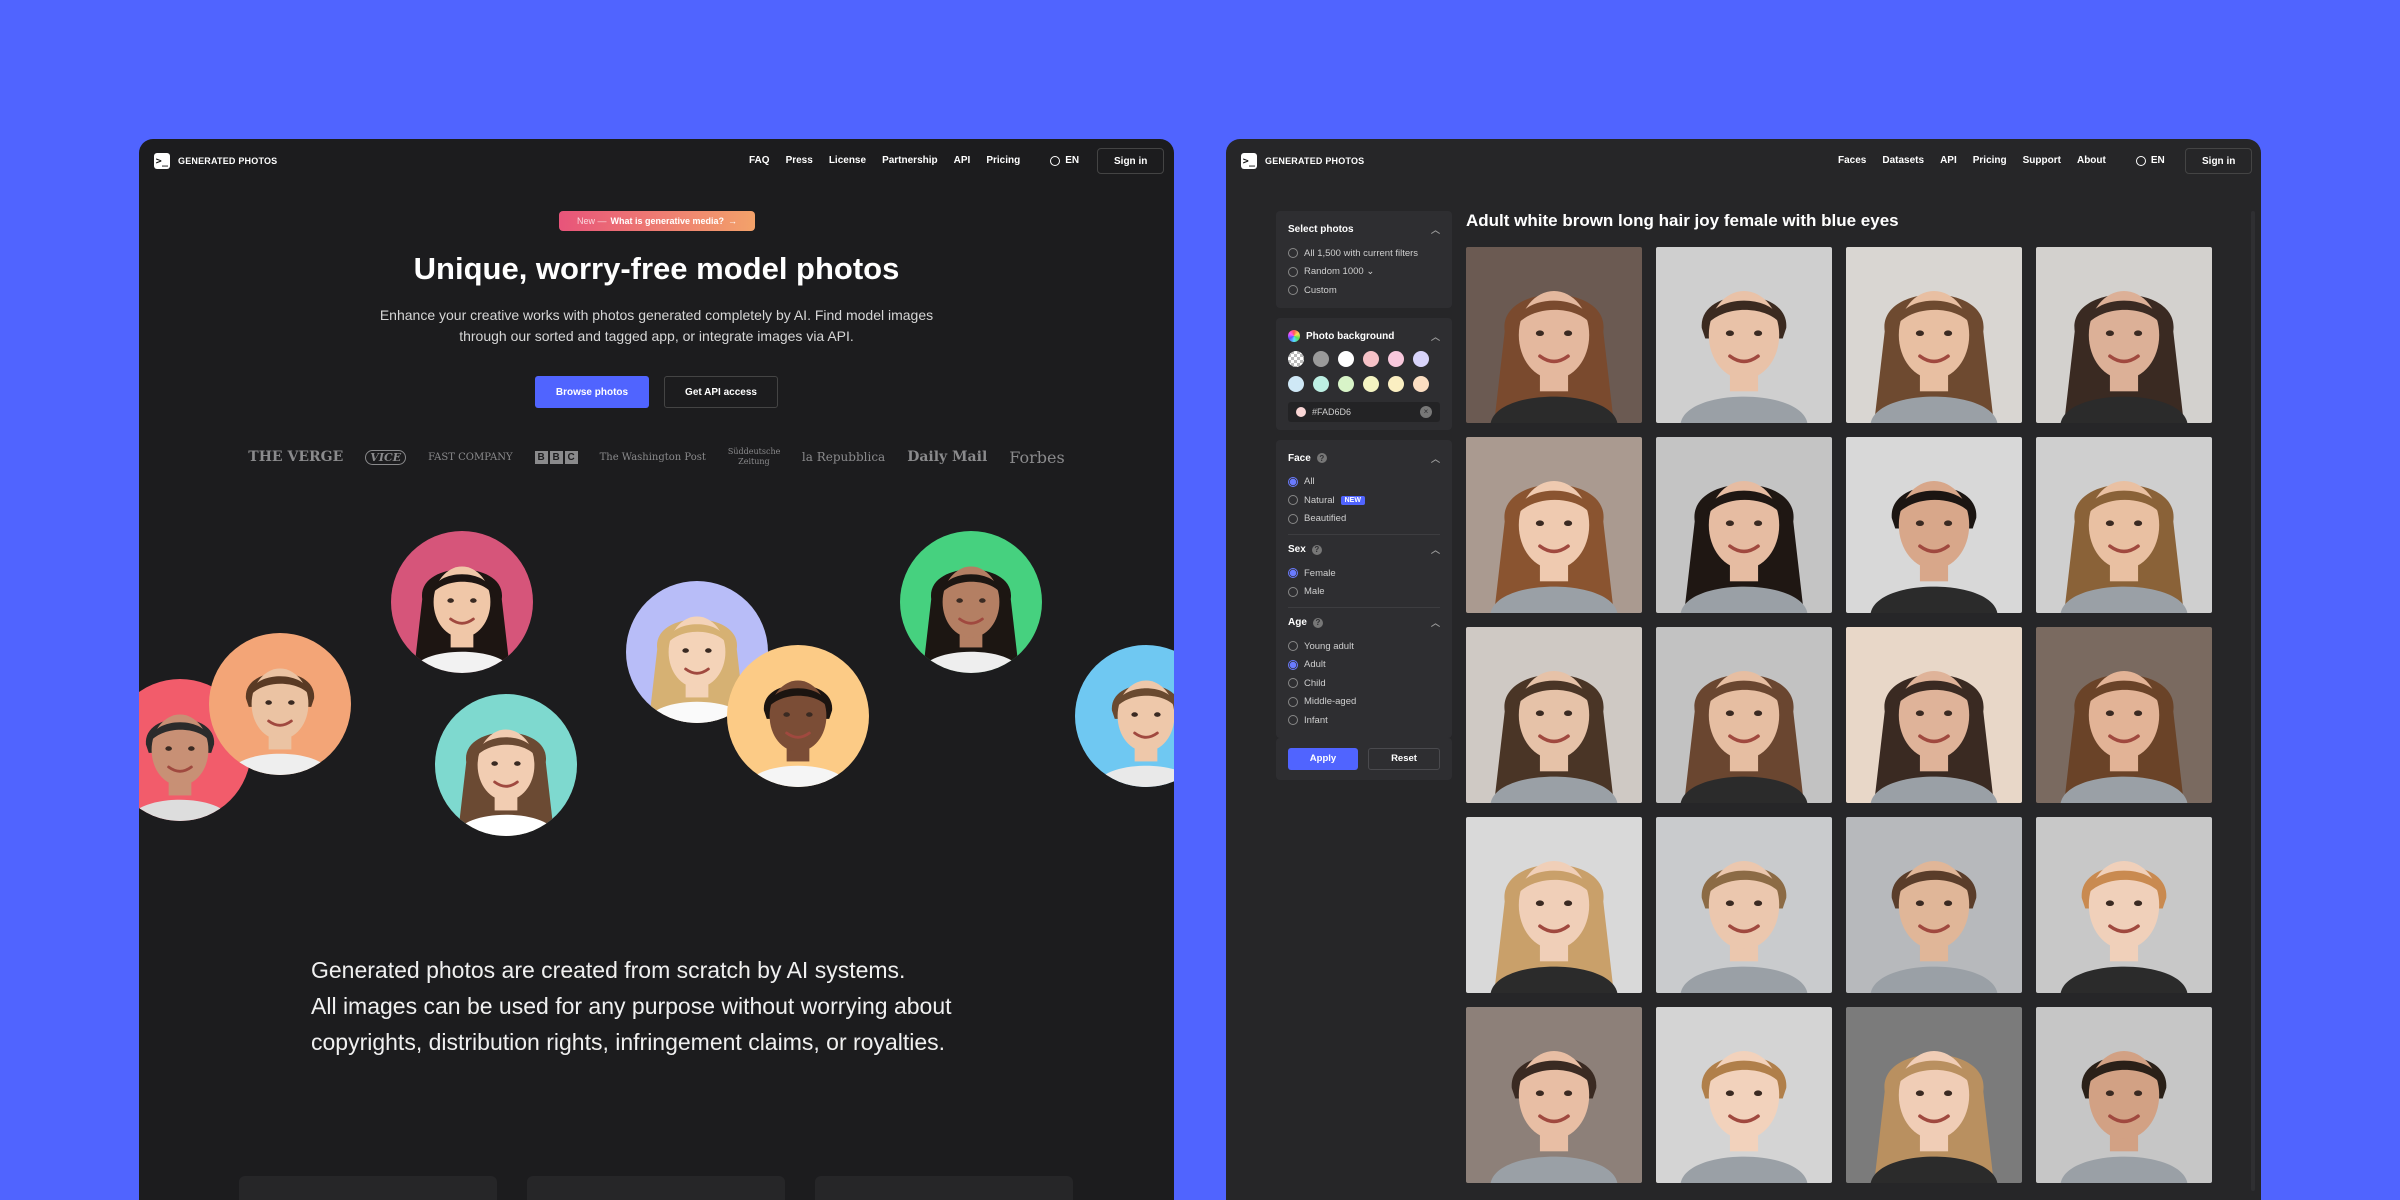  I want to click on nav-license: License, so click(847, 160).